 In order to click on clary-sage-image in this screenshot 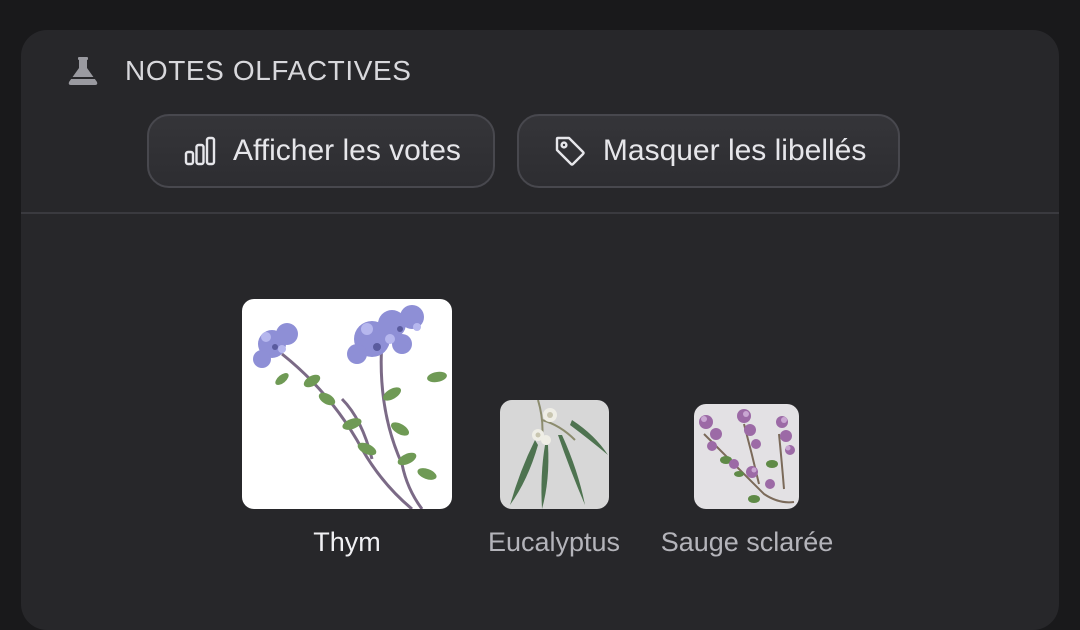, I will do `click(746, 456)`.